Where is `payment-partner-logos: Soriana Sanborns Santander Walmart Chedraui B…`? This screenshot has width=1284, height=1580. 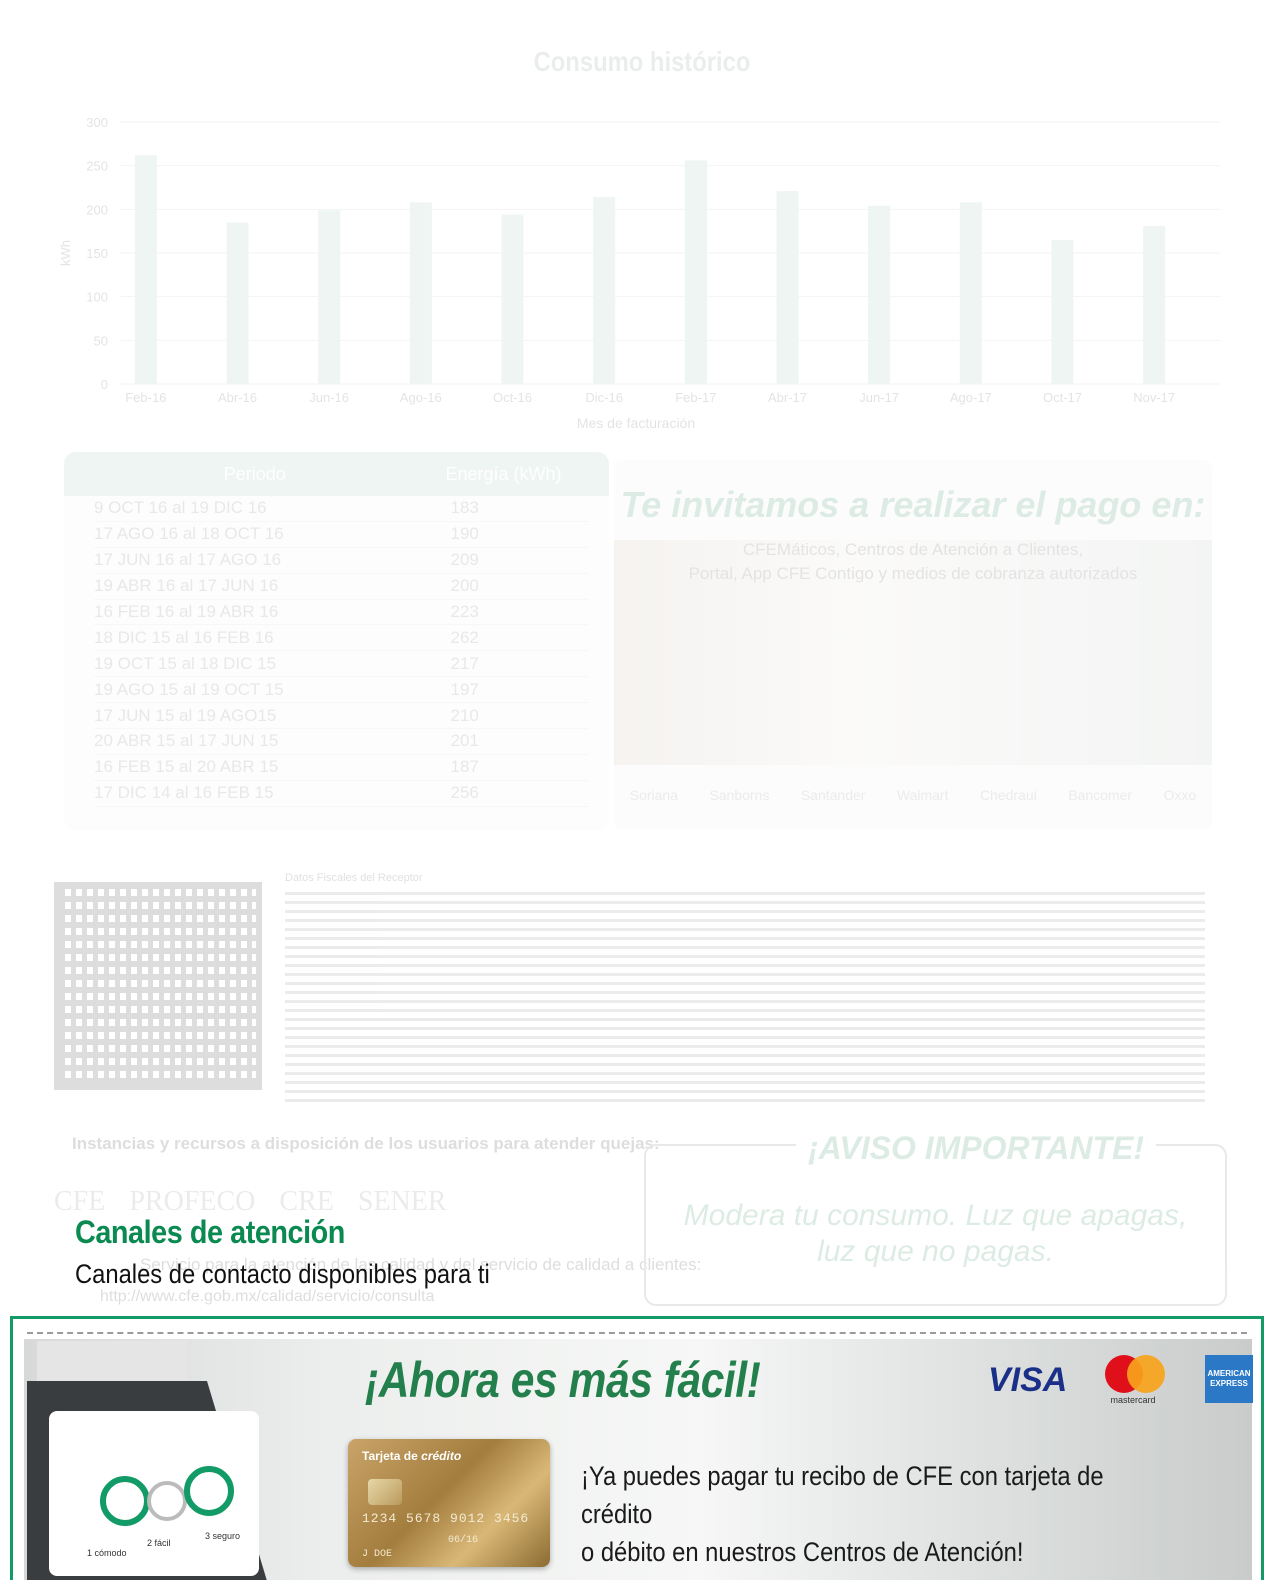 payment-partner-logos: Soriana Sanborns Santander Walmart Chedraui B… is located at coordinates (913, 795).